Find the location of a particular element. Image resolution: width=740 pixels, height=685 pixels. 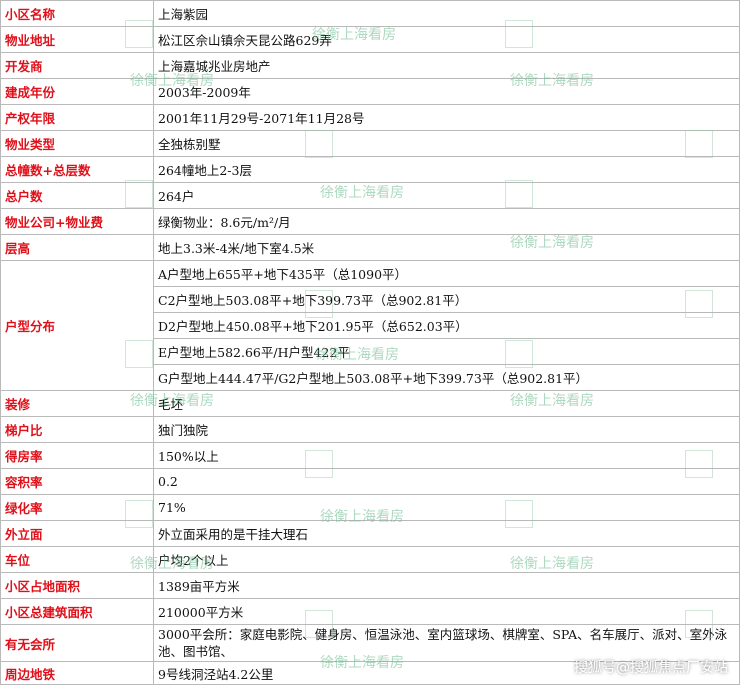

table-row: 物业地址 松江区佘山镇佘天昆公路629弄 is located at coordinates (370, 39).